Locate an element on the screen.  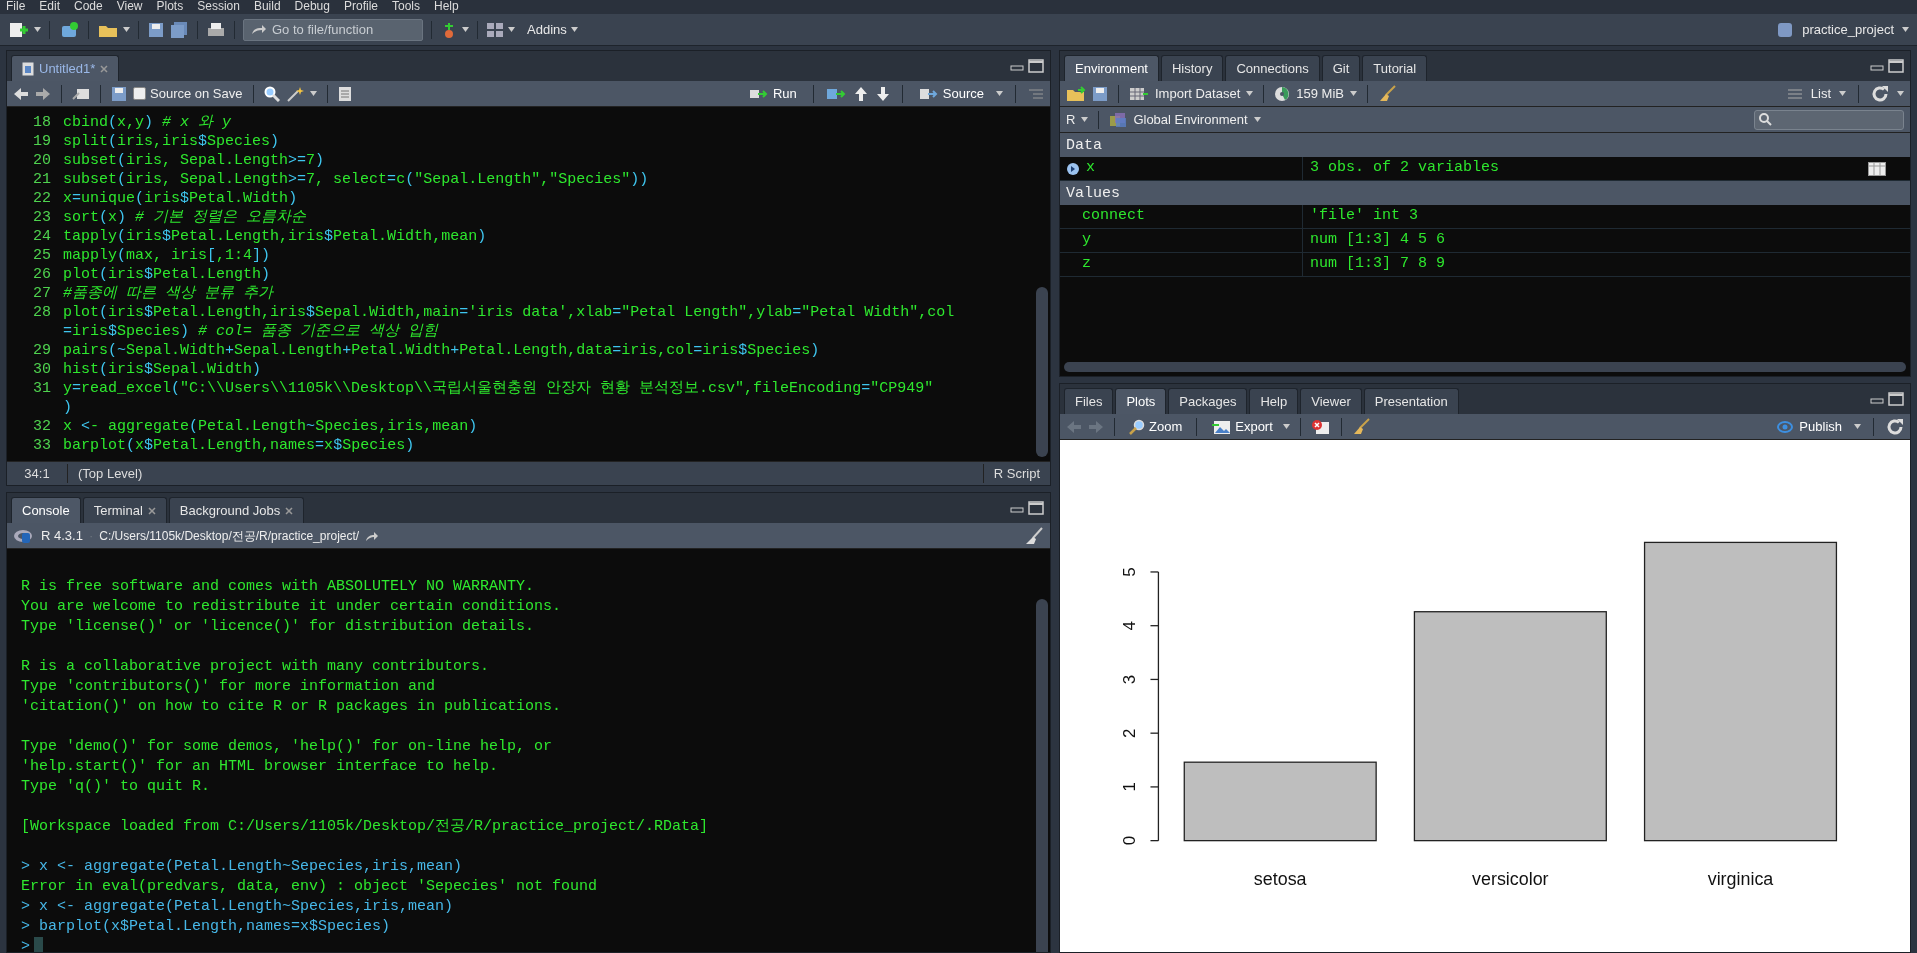
menu-item: Build is located at coordinates (267, 6).